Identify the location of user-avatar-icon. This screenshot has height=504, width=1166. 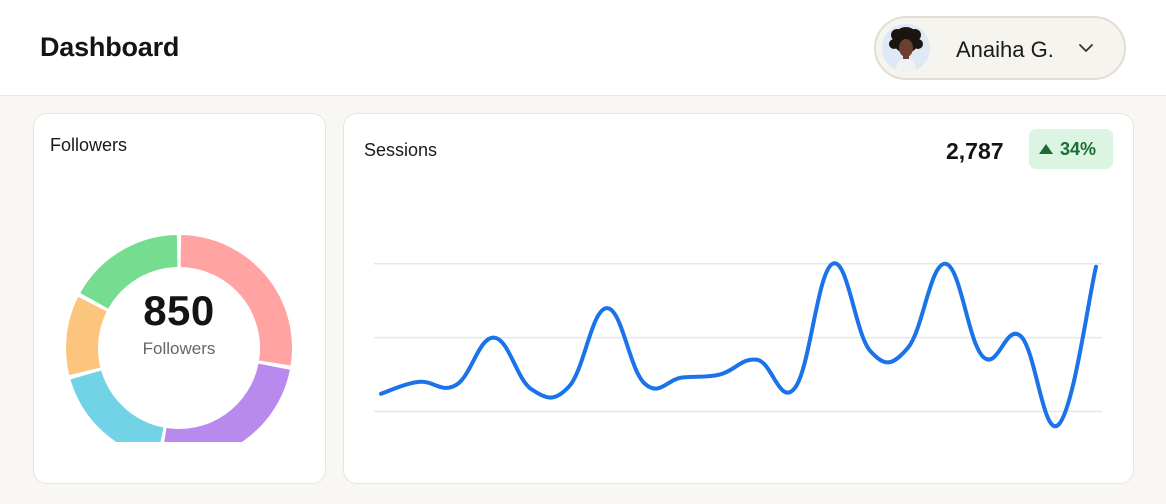
(906, 48).